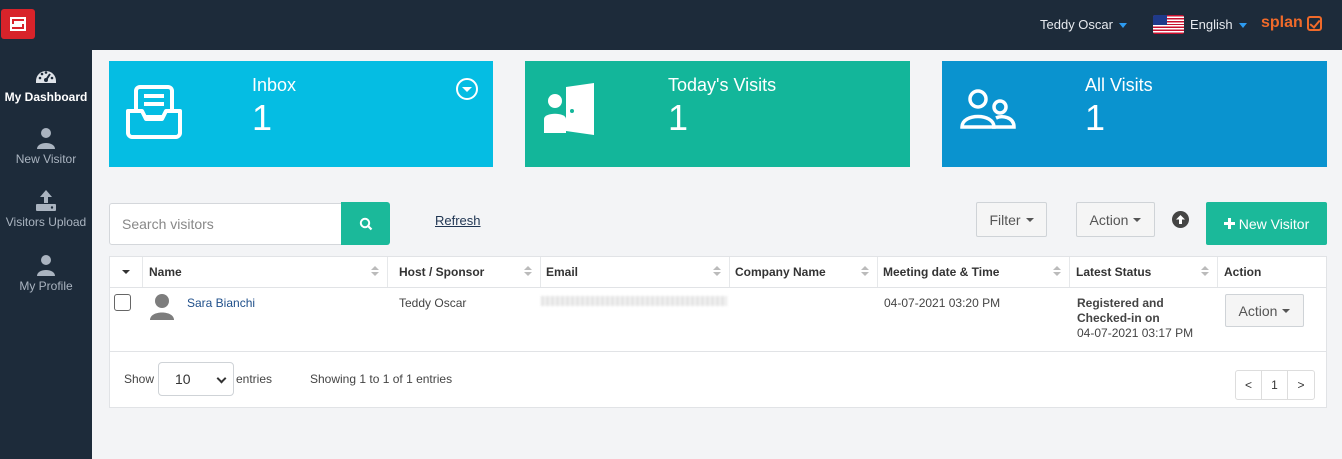 The image size is (1342, 459). What do you see at coordinates (1274, 223) in the screenshot?
I see `new-visitor-label: New Visitor` at bounding box center [1274, 223].